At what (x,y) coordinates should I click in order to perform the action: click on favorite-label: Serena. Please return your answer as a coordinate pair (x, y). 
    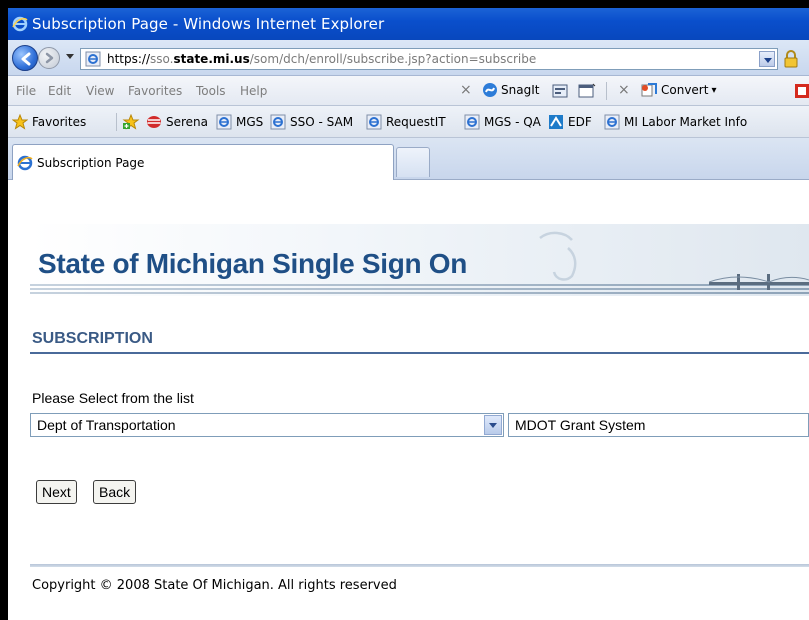
    Looking at the image, I should click on (187, 122).